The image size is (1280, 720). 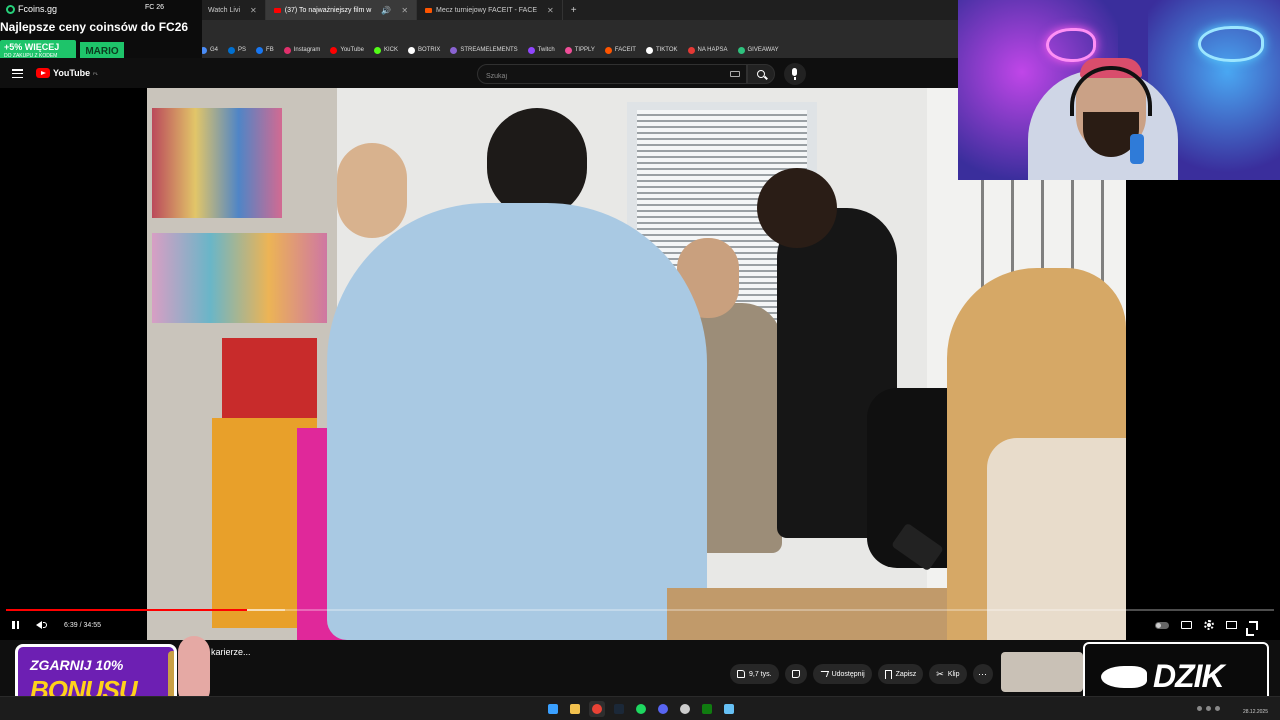 I want to click on fcoins-logo-icon, so click(x=10, y=9).